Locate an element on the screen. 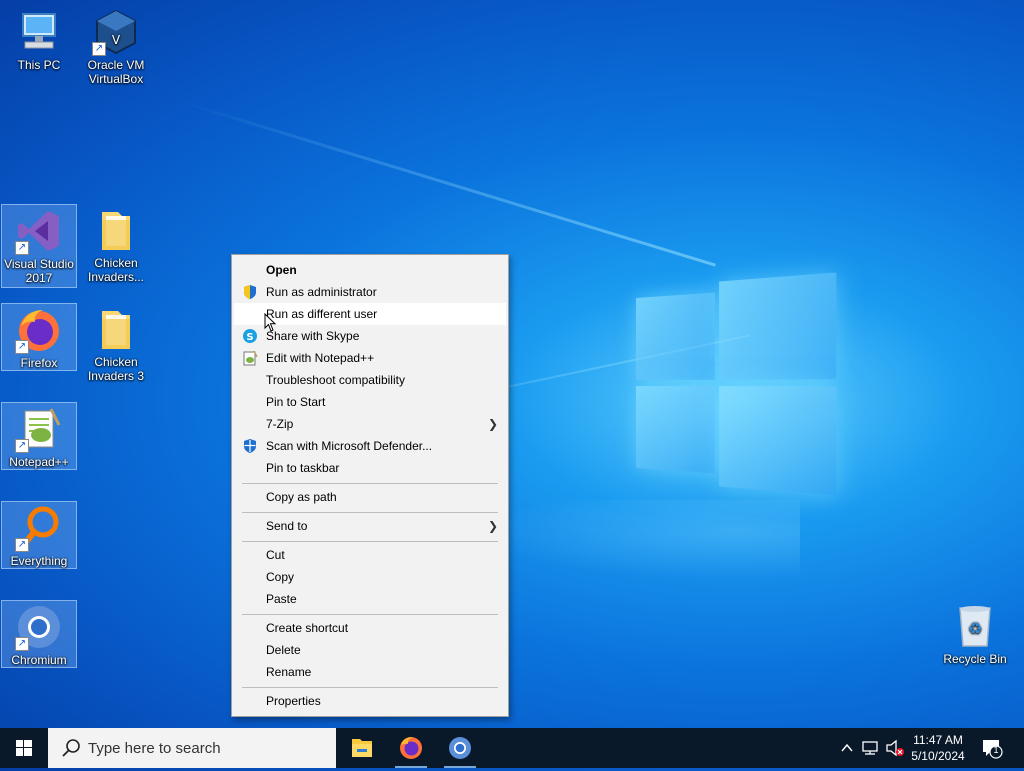  desktop-icon-chromium: ↗ Chromium is located at coordinates (39, 634).